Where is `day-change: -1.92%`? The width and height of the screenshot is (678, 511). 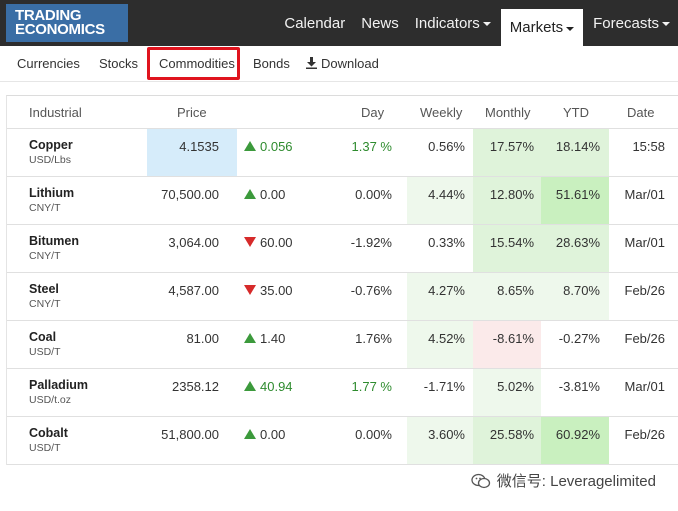
day-change: -1.92% is located at coordinates (371, 242).